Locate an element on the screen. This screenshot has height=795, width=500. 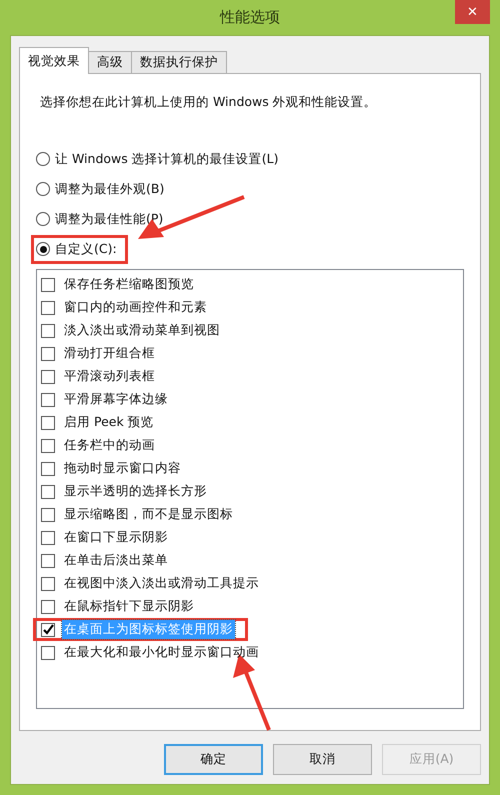
check-icon is located at coordinates (48, 629).